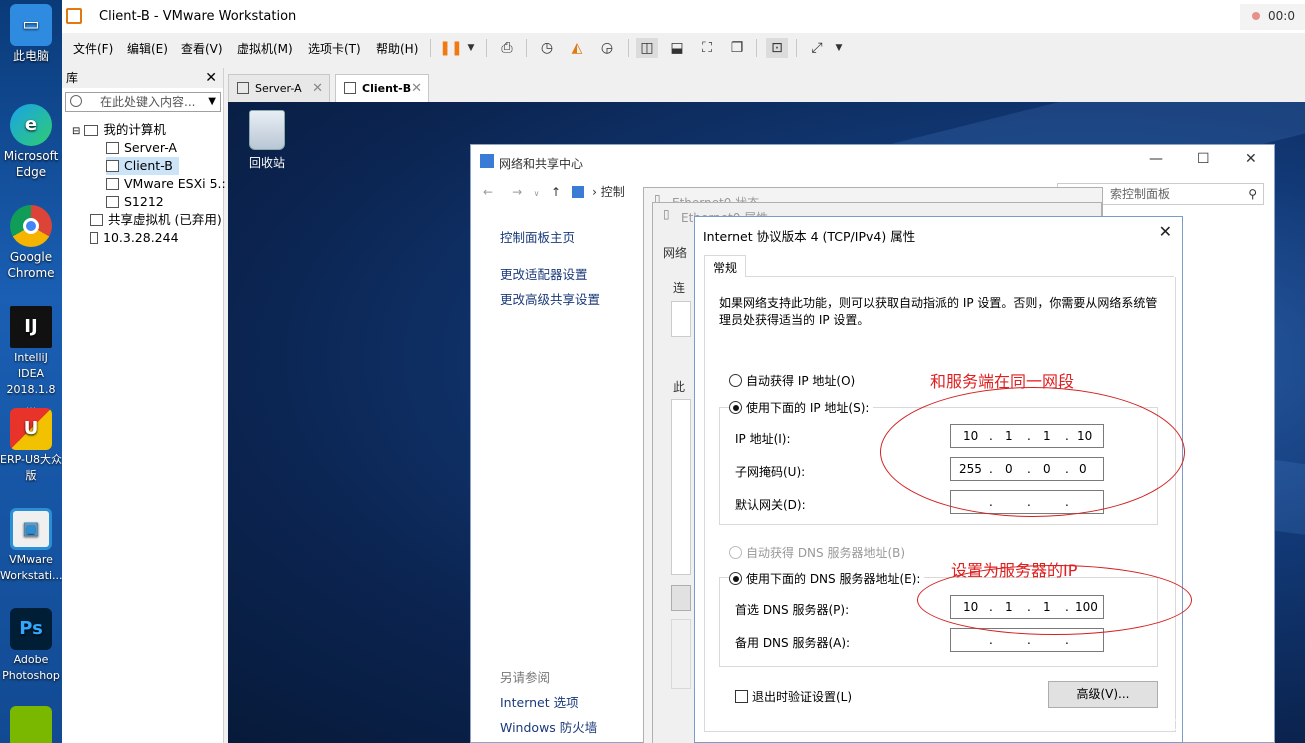 This screenshot has height=743, width=1305. What do you see at coordinates (334, 48) in the screenshot?
I see `menu-tabs: 选项卡(T)` at bounding box center [334, 48].